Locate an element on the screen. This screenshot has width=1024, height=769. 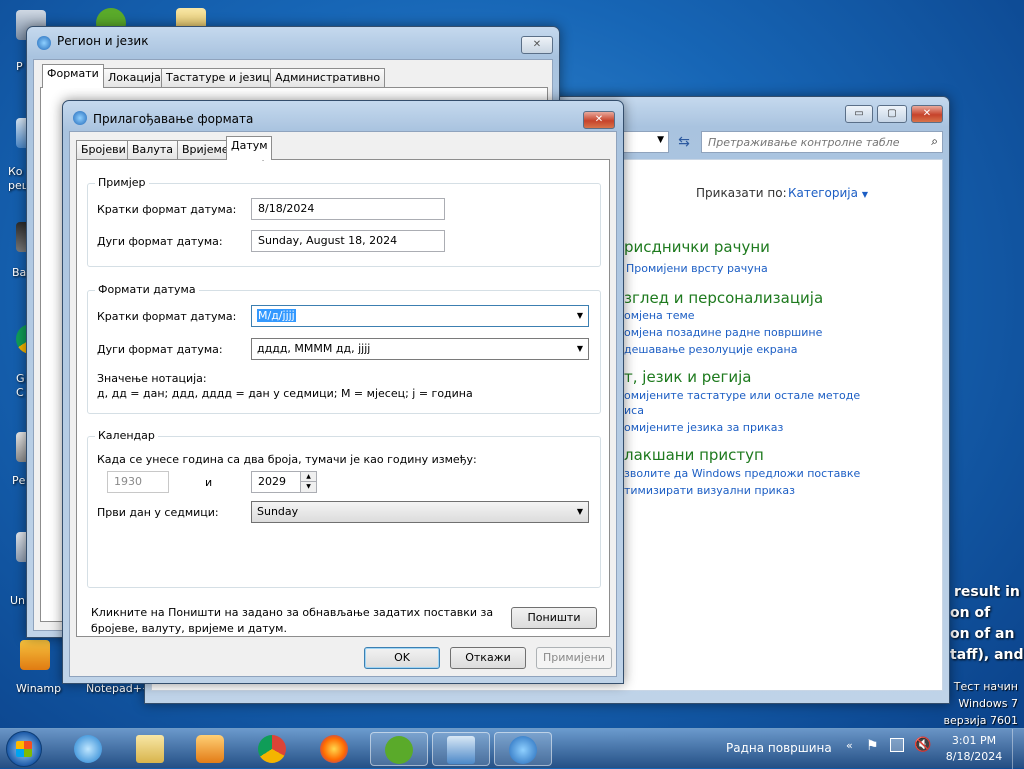
desktop-icon-label: Р is located at coordinates (19, 66).